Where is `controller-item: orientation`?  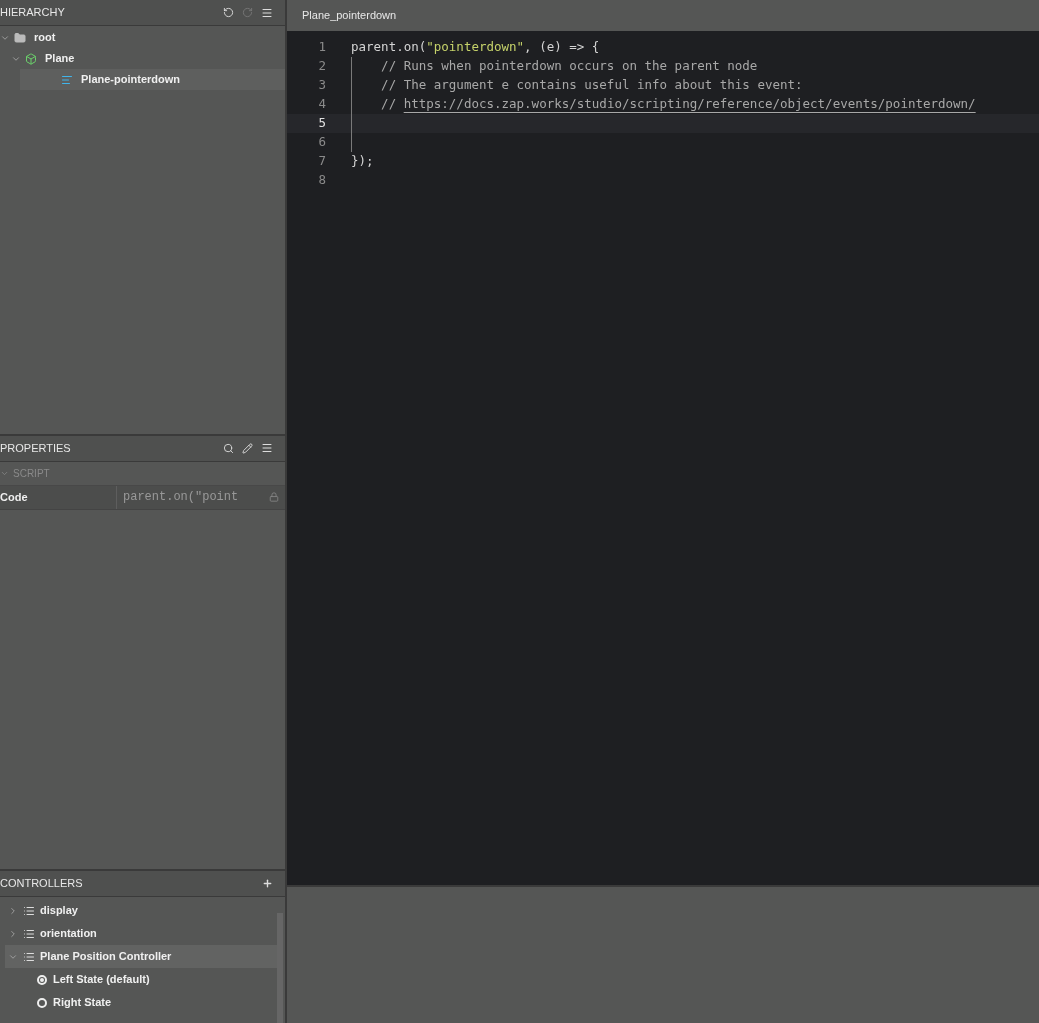 controller-item: orientation is located at coordinates (141, 933).